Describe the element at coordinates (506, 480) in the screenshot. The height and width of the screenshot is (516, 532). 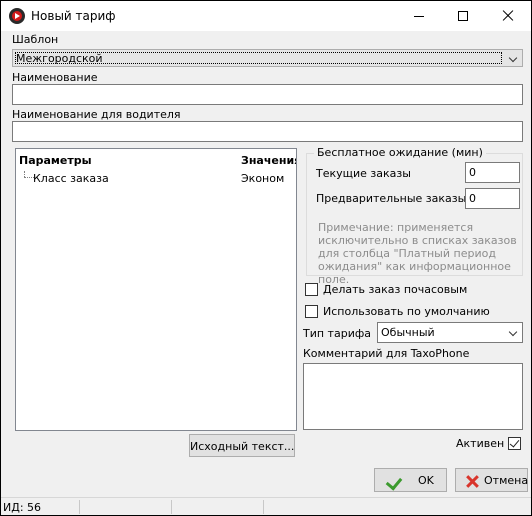
I see `cancel-button-label: Отмена` at that location.